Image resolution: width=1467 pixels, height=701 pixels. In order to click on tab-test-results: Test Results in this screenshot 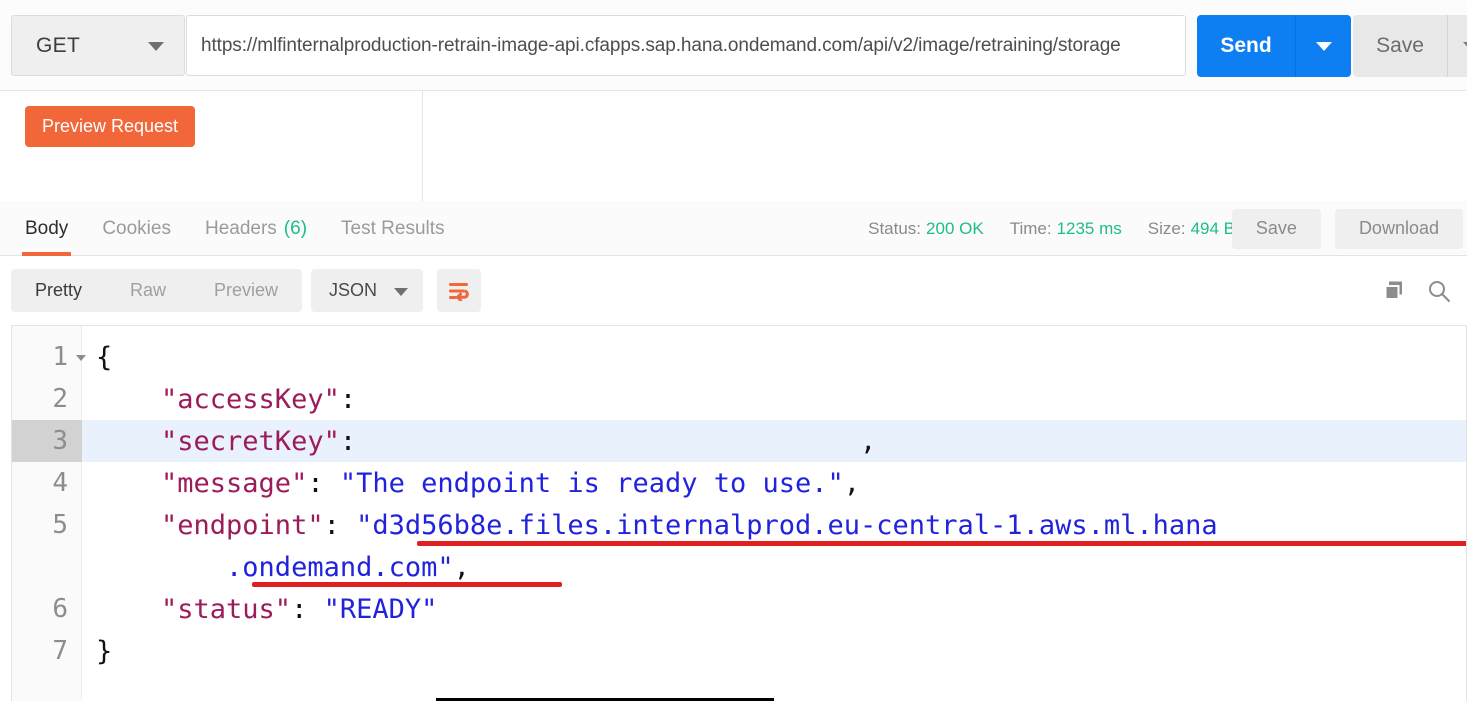, I will do `click(392, 228)`.